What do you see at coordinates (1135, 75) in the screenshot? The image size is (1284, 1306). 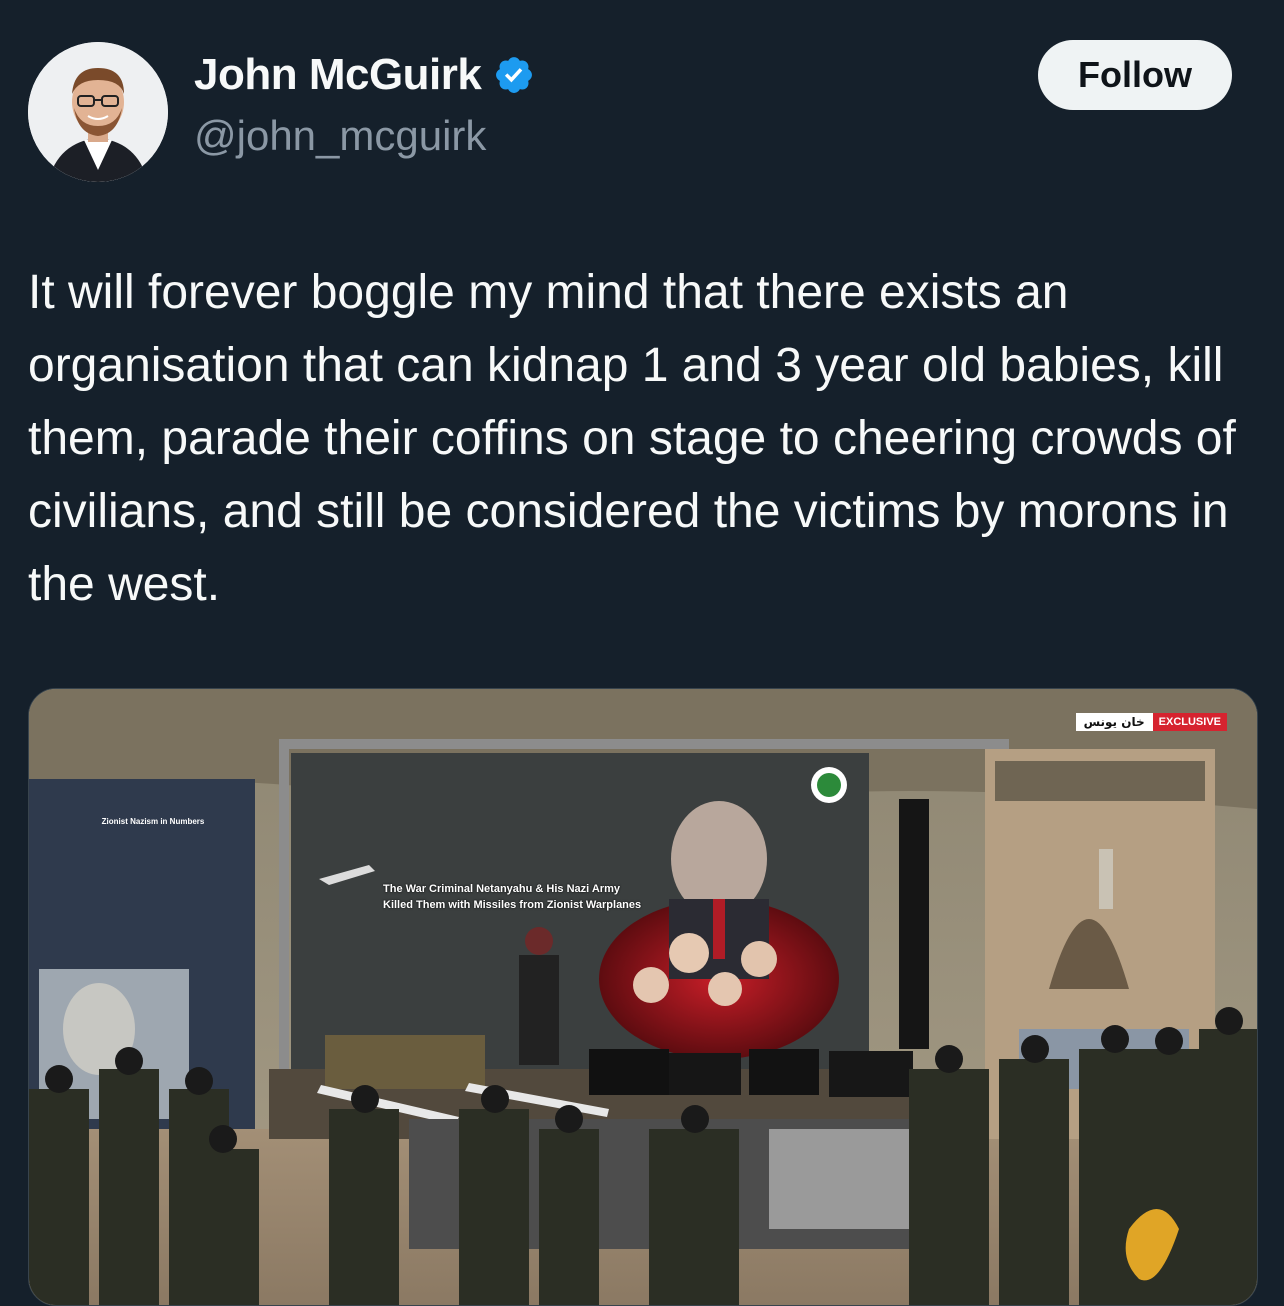 I see `follow-button: Follow` at bounding box center [1135, 75].